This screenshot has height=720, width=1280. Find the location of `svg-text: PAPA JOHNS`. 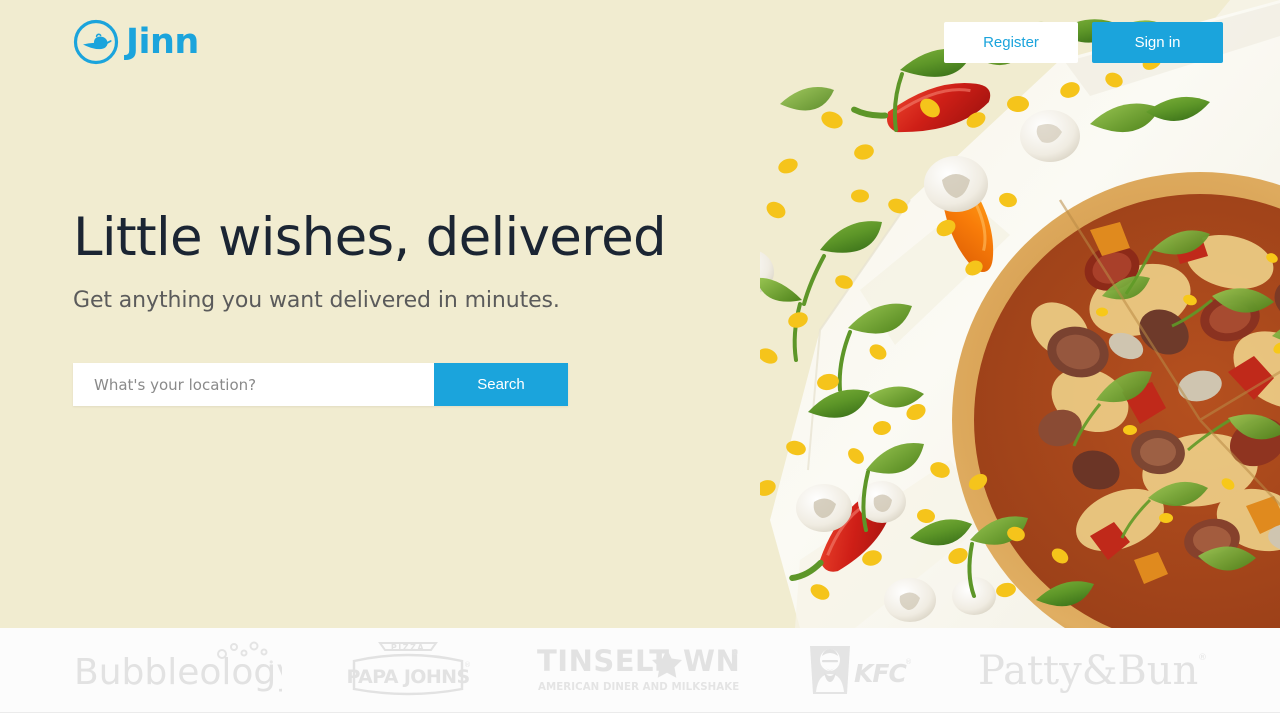

svg-text: PAPA JOHNS is located at coordinates (407, 677).